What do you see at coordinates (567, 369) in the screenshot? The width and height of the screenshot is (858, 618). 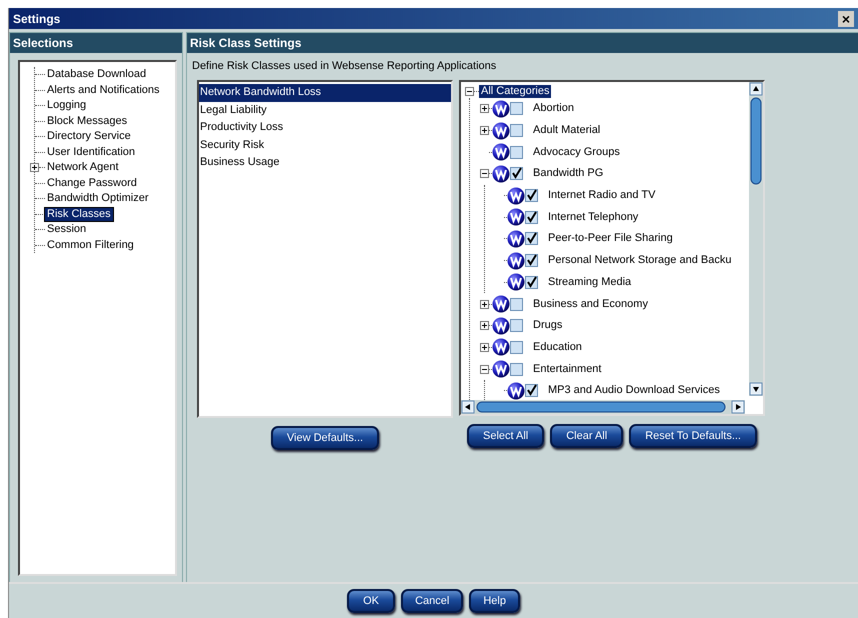 I see `tree-item: Entertainment` at bounding box center [567, 369].